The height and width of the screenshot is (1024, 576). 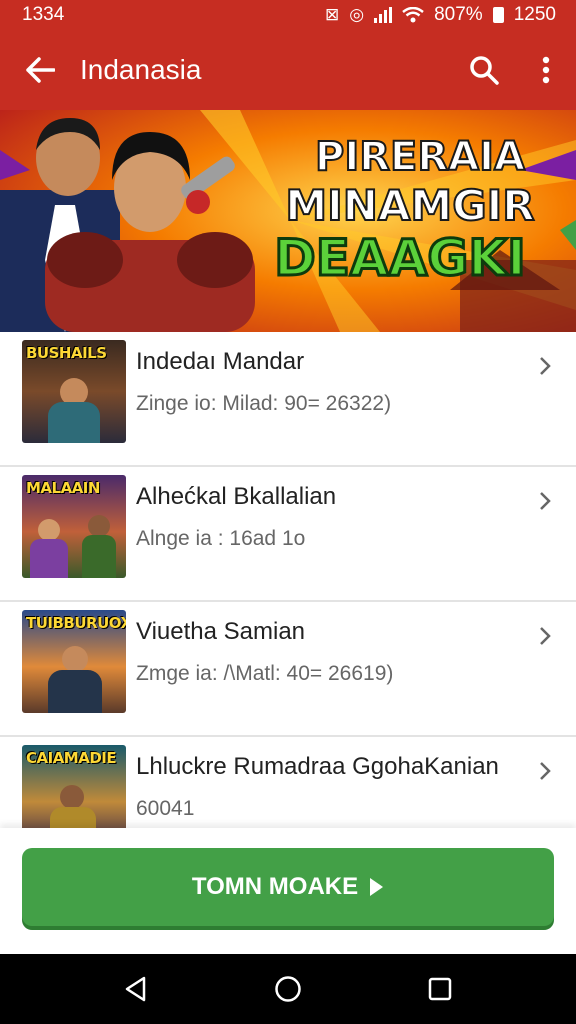 I want to click on item-title: Viuetha Samian, so click(x=221, y=631).